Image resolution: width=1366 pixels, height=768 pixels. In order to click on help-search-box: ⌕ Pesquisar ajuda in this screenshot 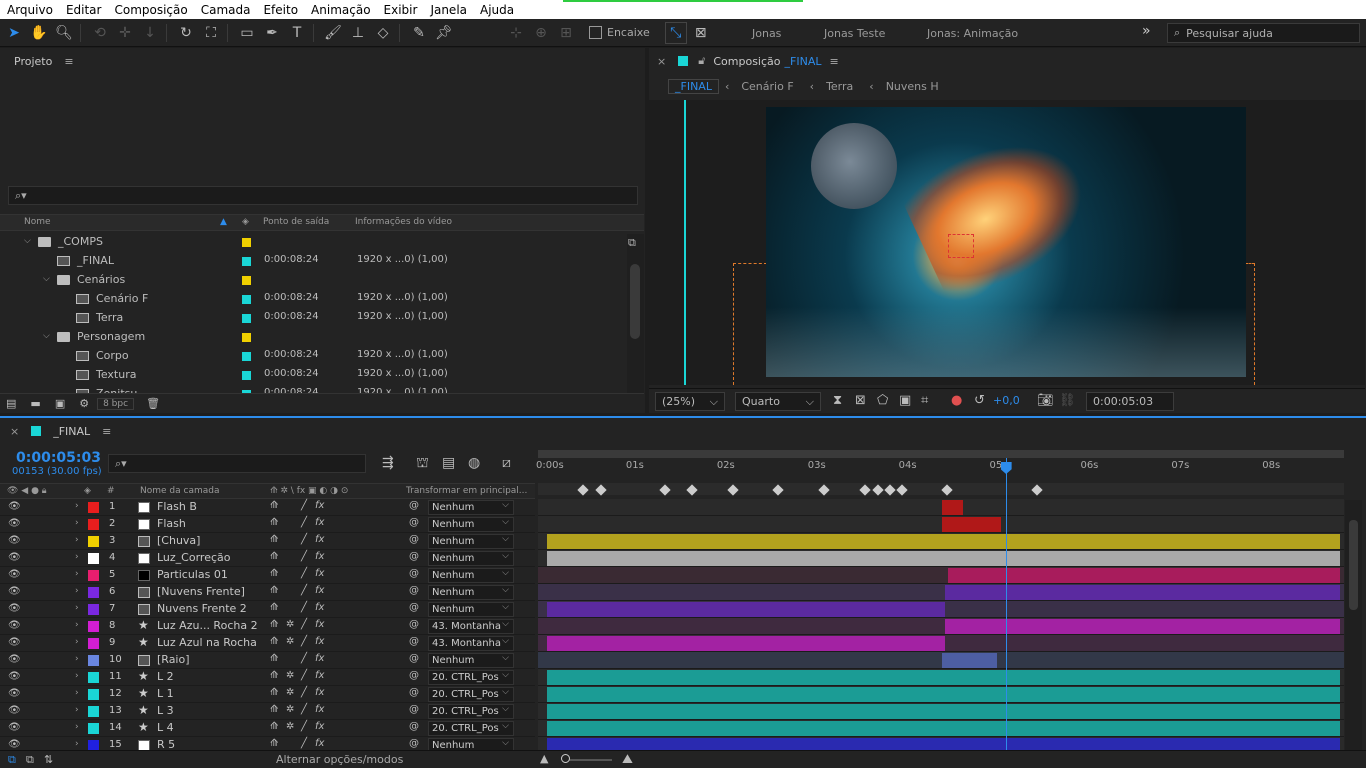, I will do `click(1263, 33)`.